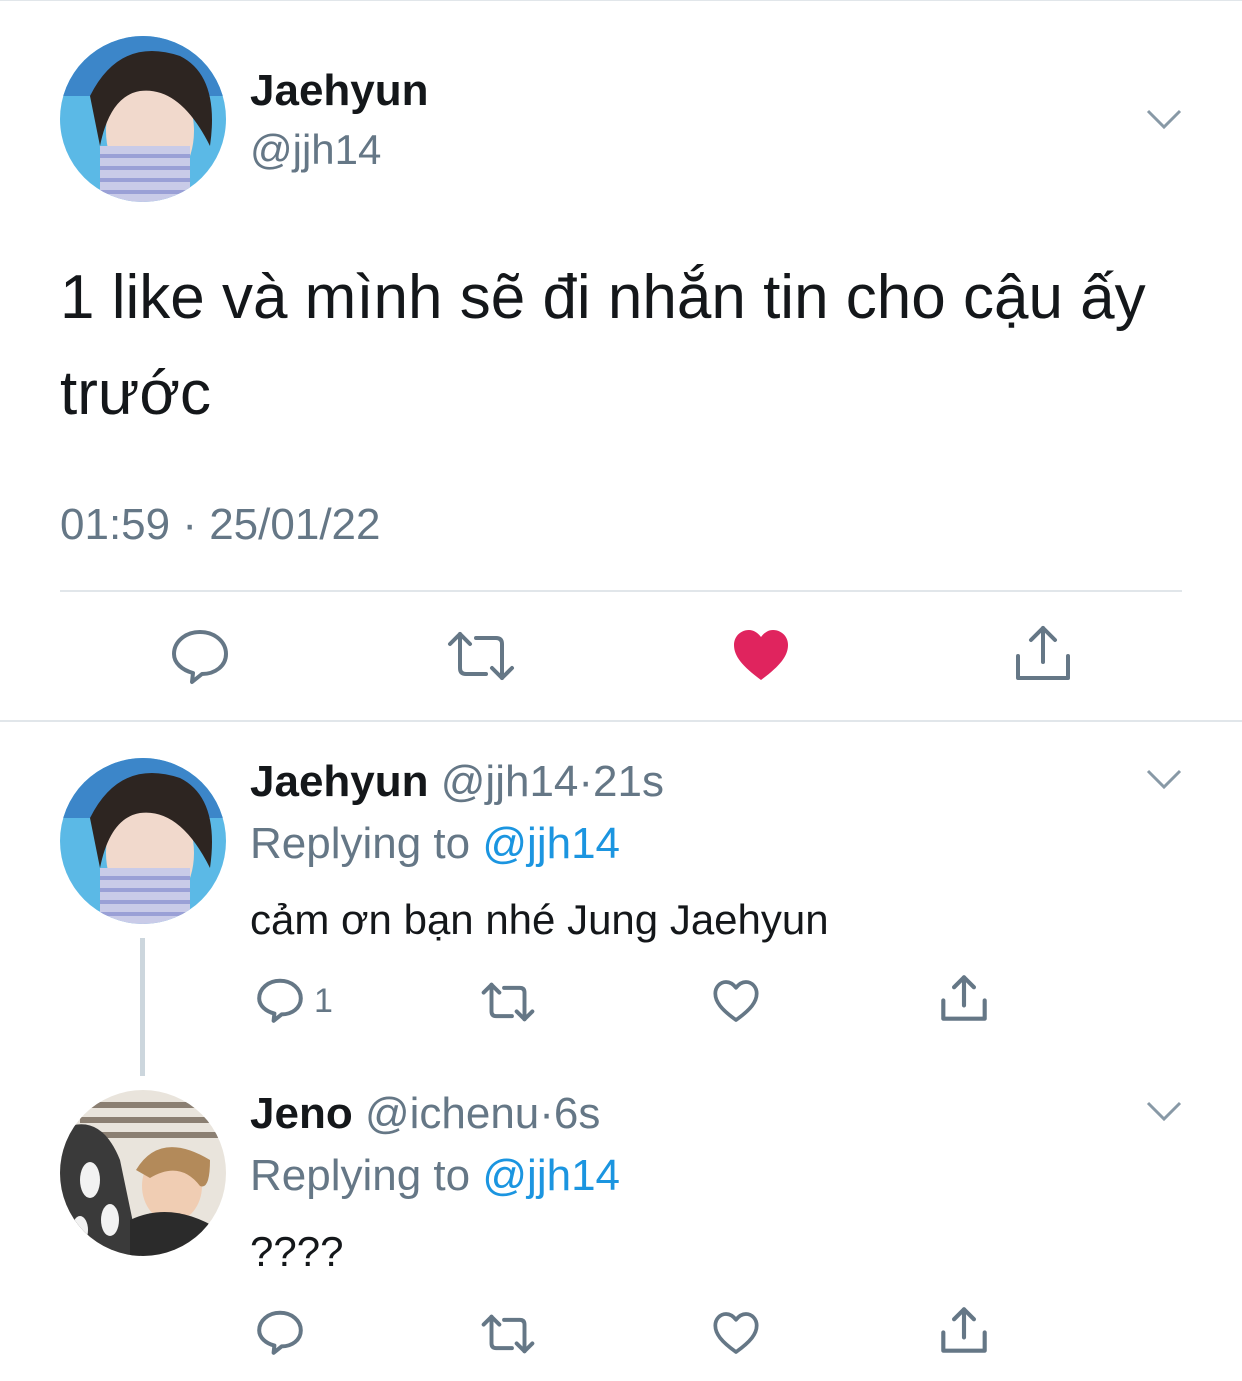  I want to click on top-divider, so click(621, 0).